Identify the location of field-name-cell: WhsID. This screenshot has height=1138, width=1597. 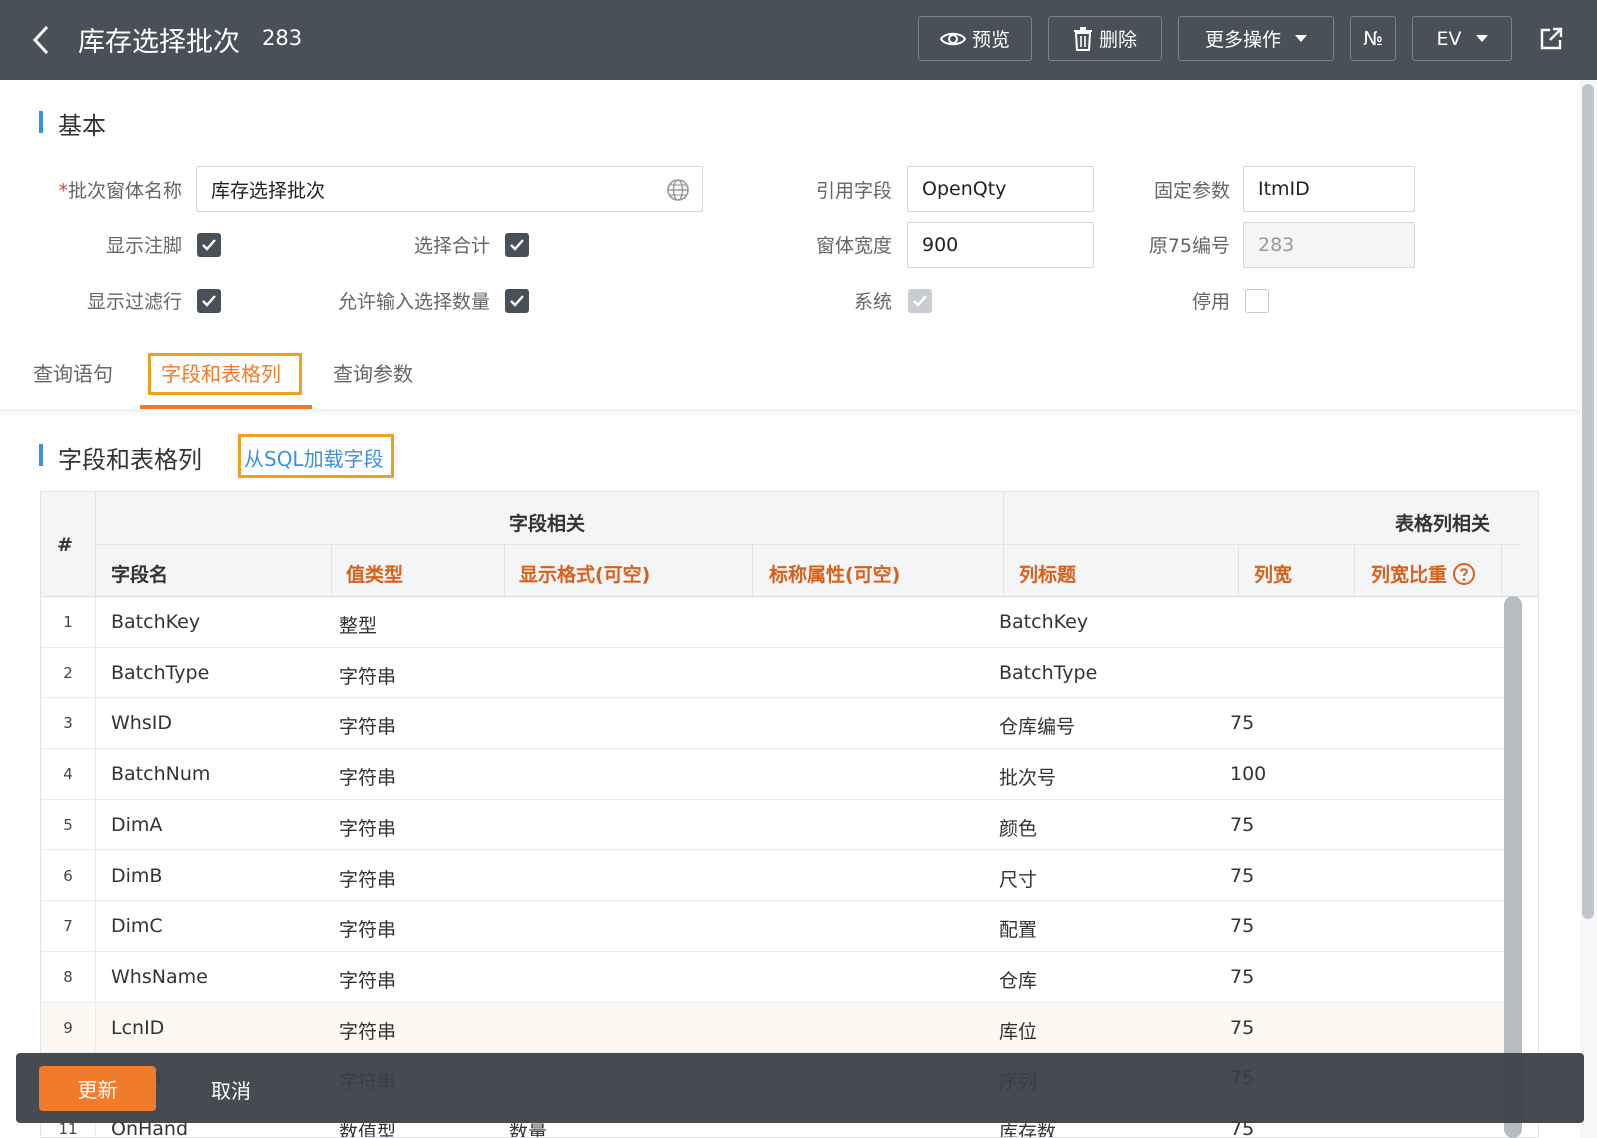
(141, 723).